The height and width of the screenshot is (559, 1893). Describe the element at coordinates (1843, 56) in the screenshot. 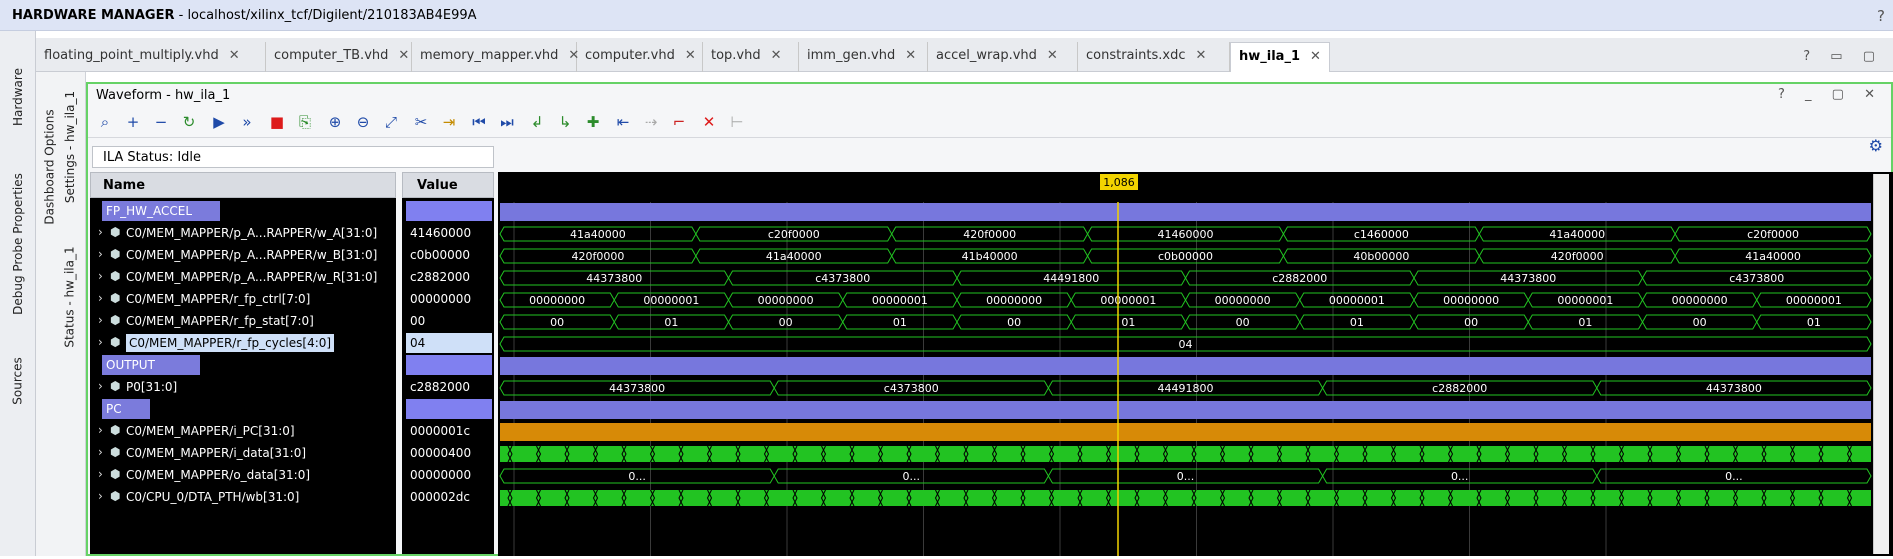

I see `tab-controls: ? ▭ ▢` at that location.